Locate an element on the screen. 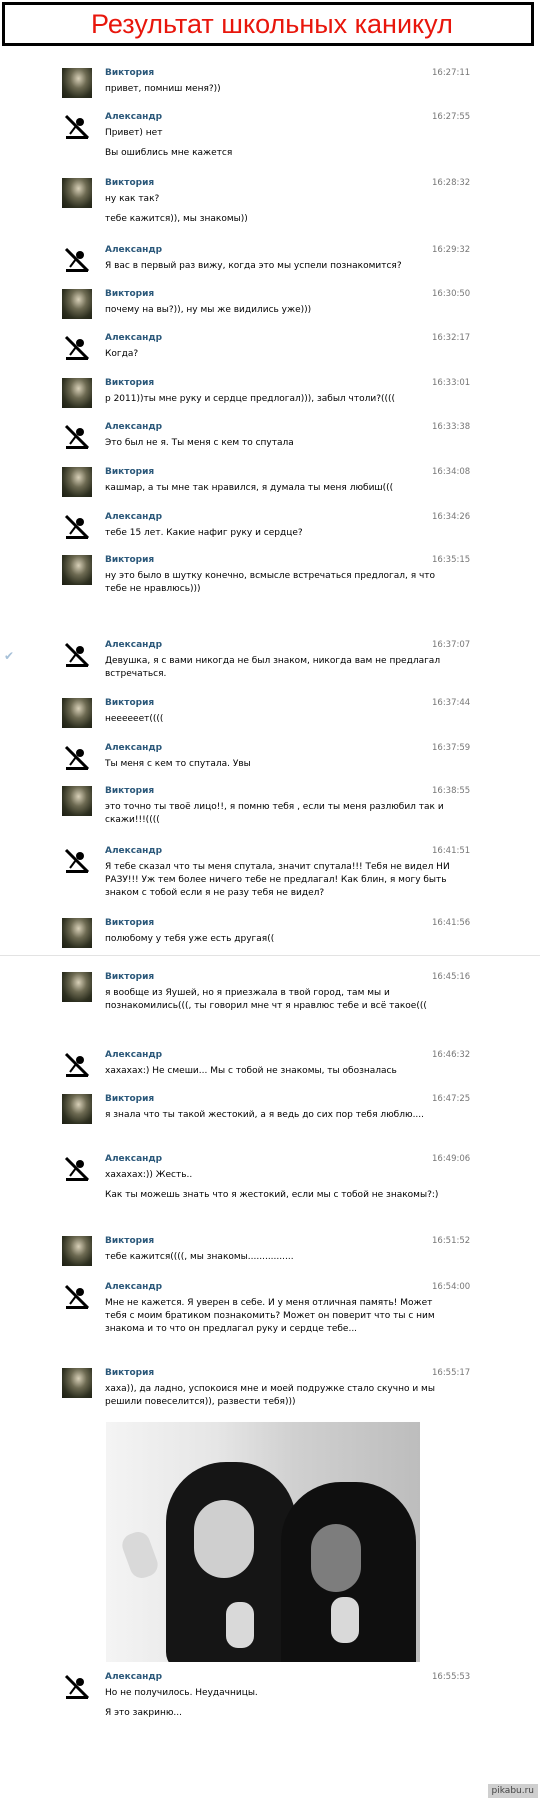  timestamp: 16:46:32 is located at coordinates (451, 1055).